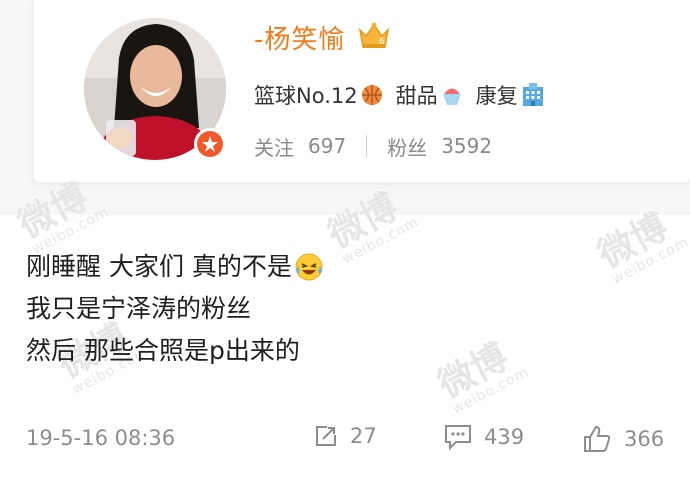 The width and height of the screenshot is (690, 493). What do you see at coordinates (407, 146) in the screenshot?
I see `fans-label: 粉丝` at bounding box center [407, 146].